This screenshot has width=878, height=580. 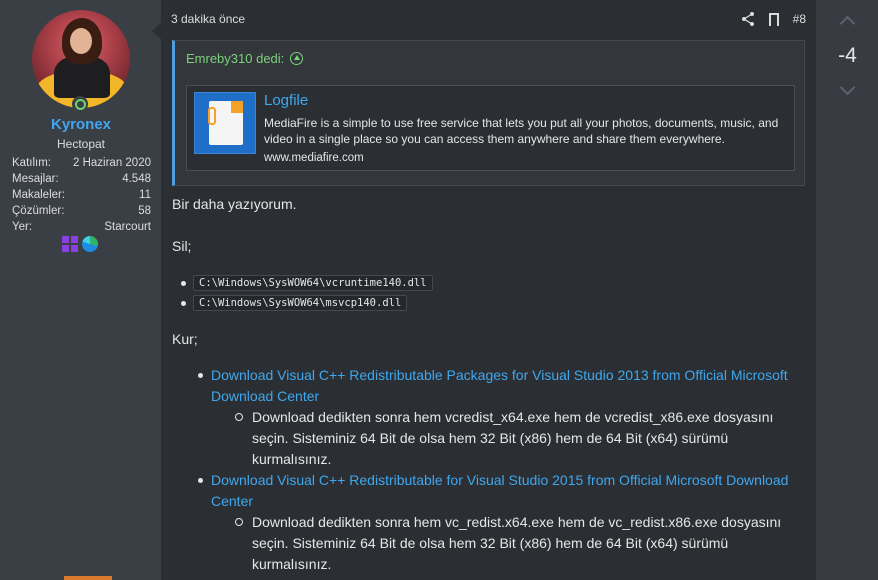 I want to click on body-paragraph: Kur;, so click(x=185, y=339).